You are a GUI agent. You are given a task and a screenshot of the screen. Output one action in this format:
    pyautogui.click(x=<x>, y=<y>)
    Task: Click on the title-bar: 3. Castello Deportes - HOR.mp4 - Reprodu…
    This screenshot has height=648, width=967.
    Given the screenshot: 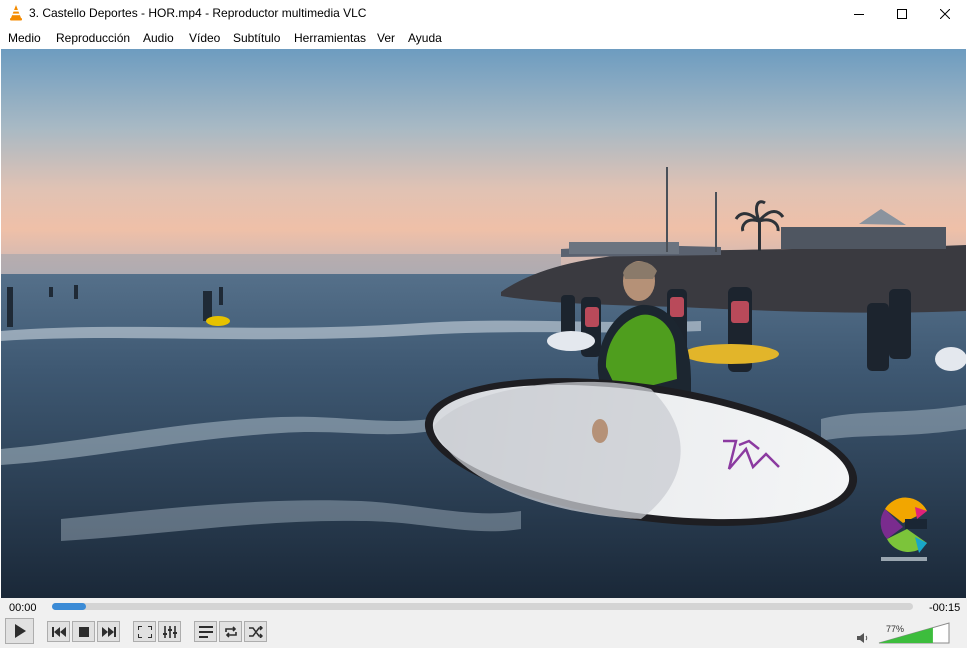 What is the action you would take?
    pyautogui.click(x=483, y=14)
    